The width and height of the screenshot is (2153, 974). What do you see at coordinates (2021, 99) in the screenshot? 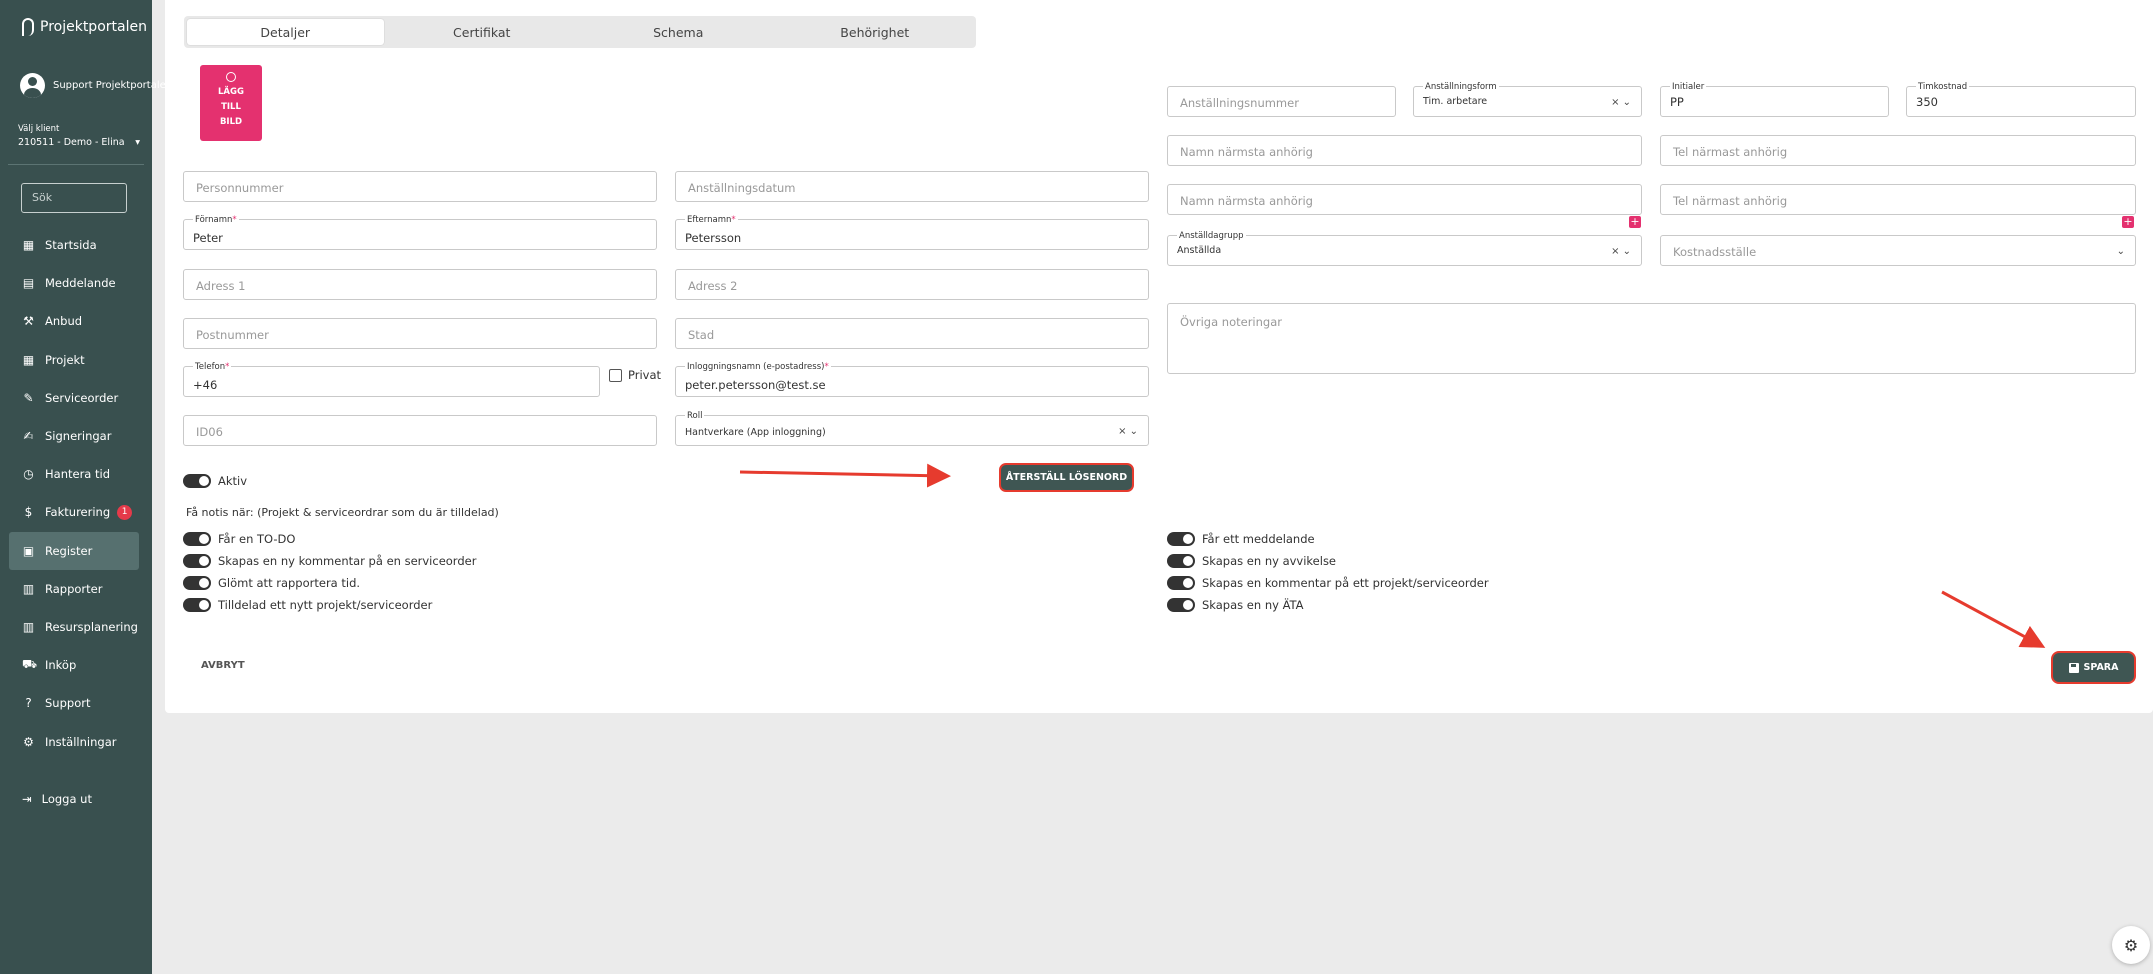
I see `timkostnad-field: Timkostnad 350` at bounding box center [2021, 99].